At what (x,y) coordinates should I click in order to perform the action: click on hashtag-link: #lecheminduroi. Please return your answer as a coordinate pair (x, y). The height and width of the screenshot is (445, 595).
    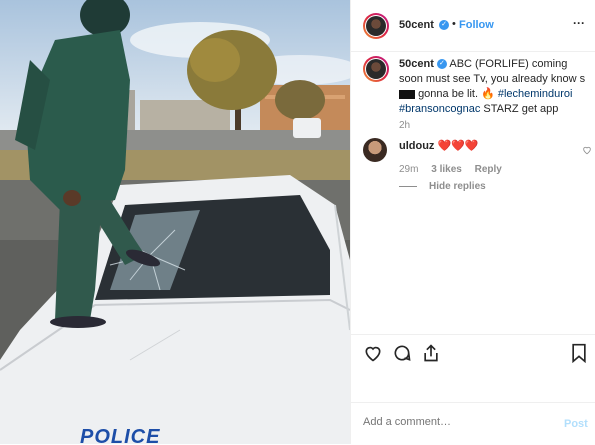
    Looking at the image, I should click on (535, 94).